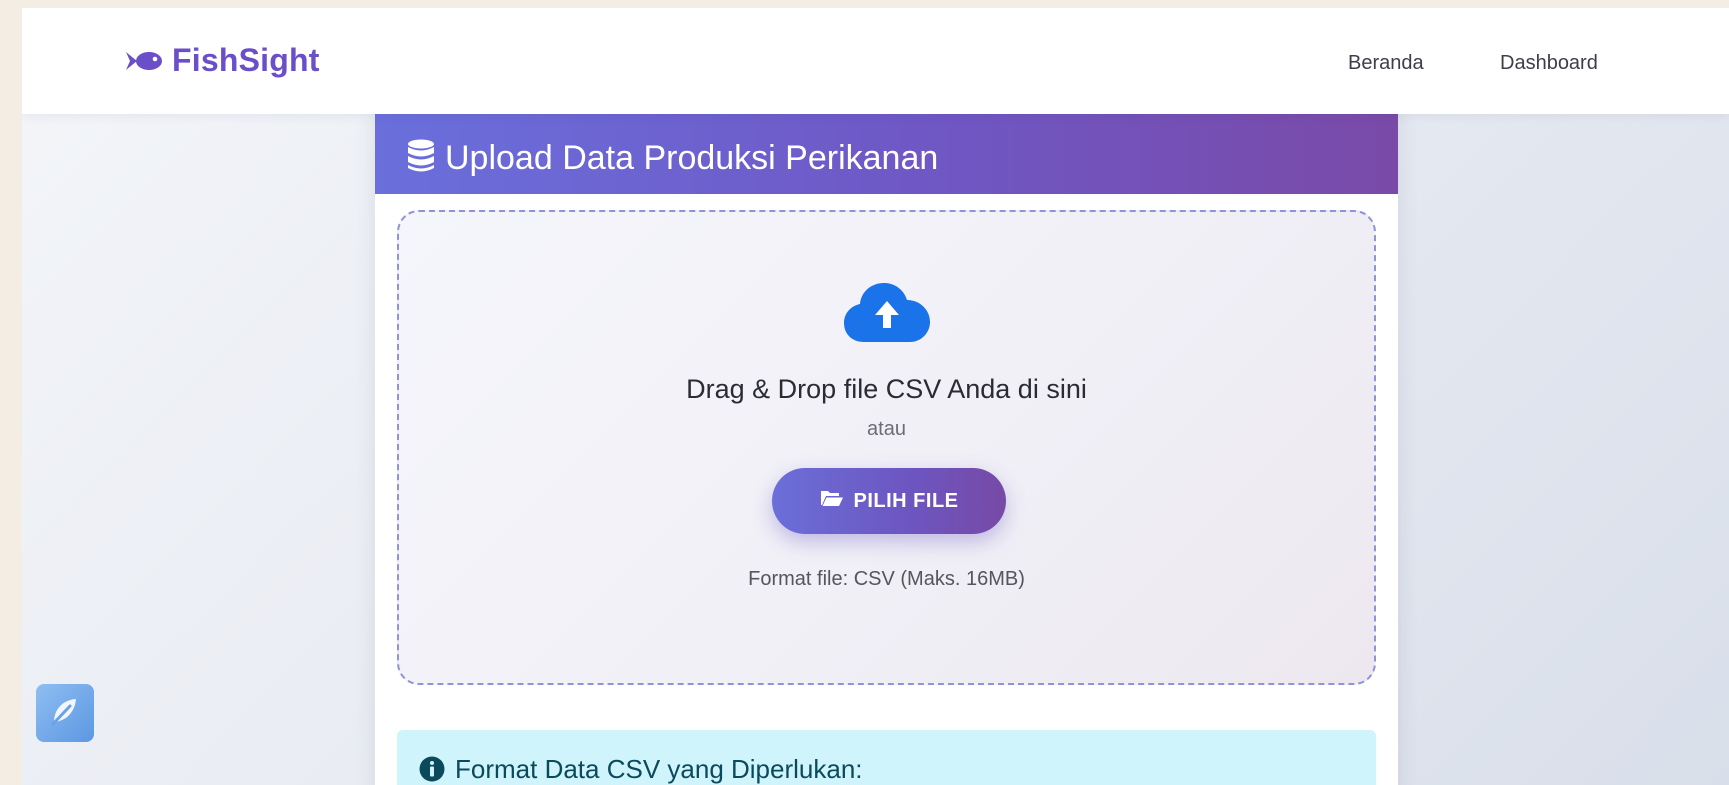  I want to click on upload-card-header: Upload Data Produksi Perikanan, so click(886, 149).